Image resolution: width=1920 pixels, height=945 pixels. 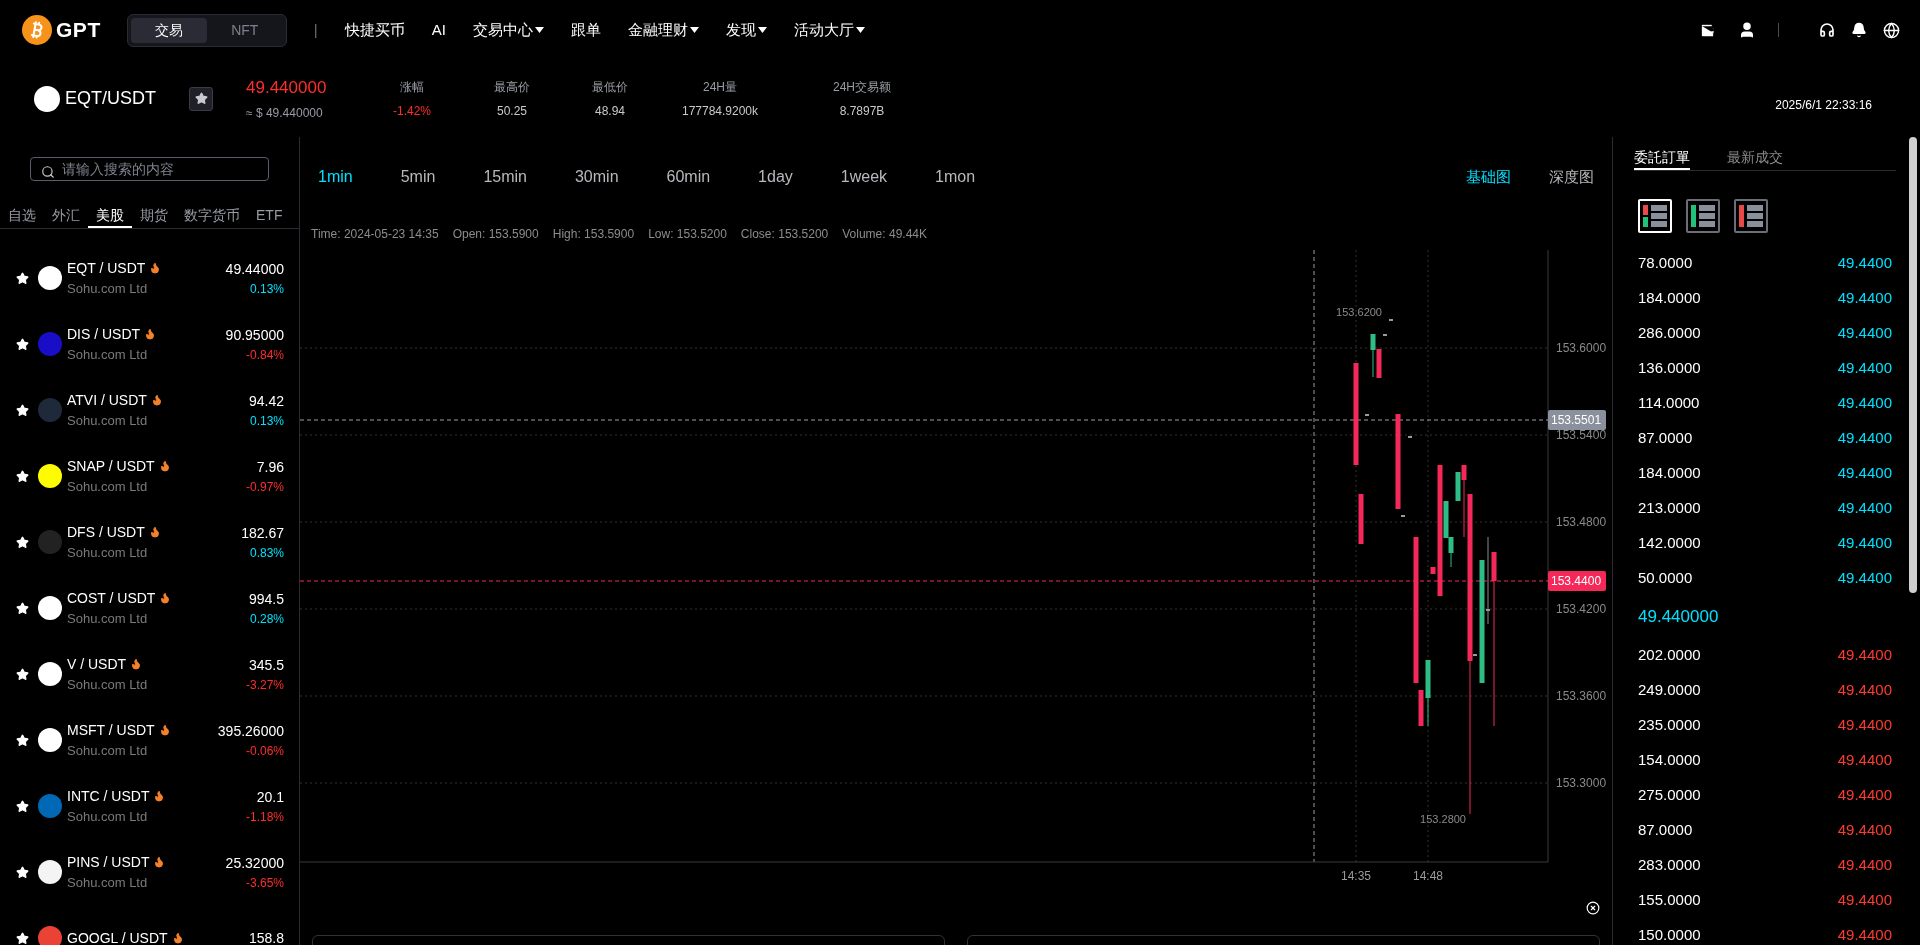 What do you see at coordinates (266, 619) in the screenshot?
I see `pair-change: 0.28%` at bounding box center [266, 619].